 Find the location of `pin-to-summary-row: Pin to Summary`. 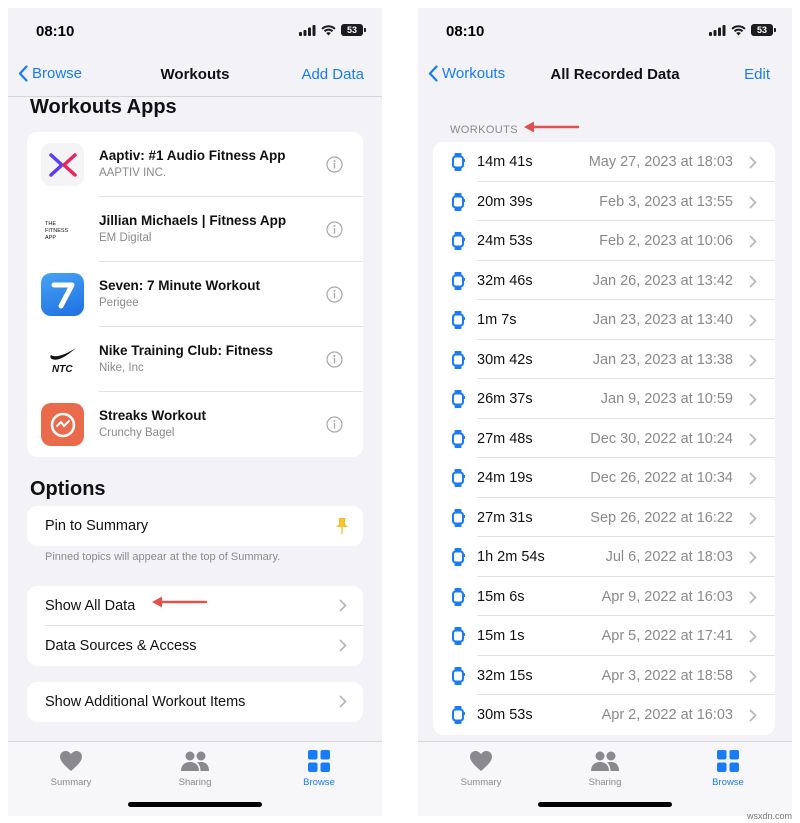

pin-to-summary-row: Pin to Summary is located at coordinates (195, 526).